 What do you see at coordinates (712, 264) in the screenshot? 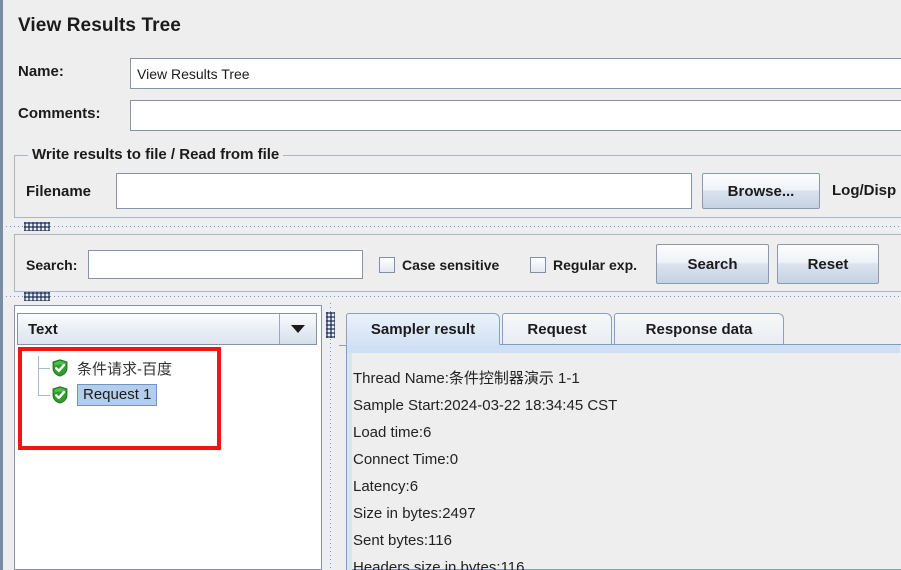
I see `search-button: Search` at bounding box center [712, 264].